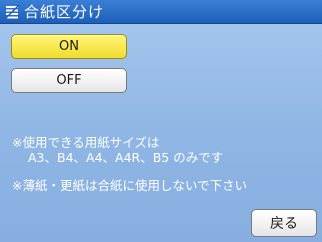 This screenshot has height=242, width=322. Describe the element at coordinates (69, 46) in the screenshot. I see `on-button: ON` at that location.